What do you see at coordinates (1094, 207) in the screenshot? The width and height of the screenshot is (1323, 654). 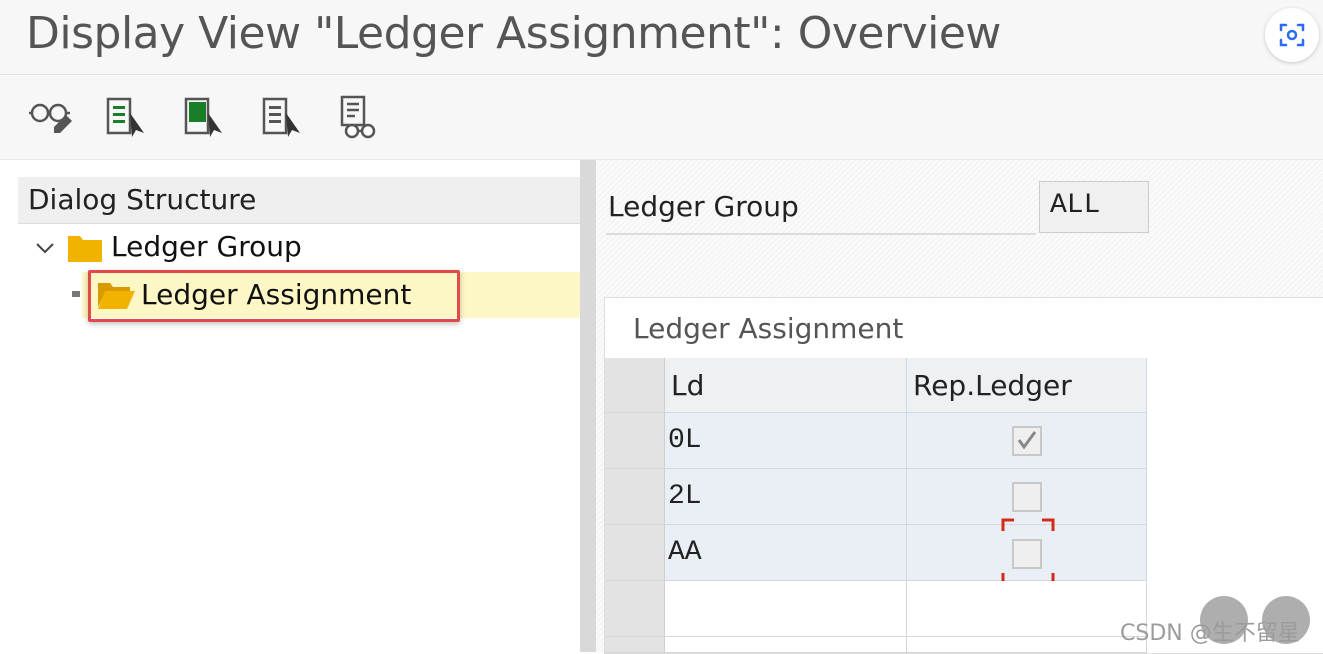 I see `ledger-group-field: ALL` at bounding box center [1094, 207].